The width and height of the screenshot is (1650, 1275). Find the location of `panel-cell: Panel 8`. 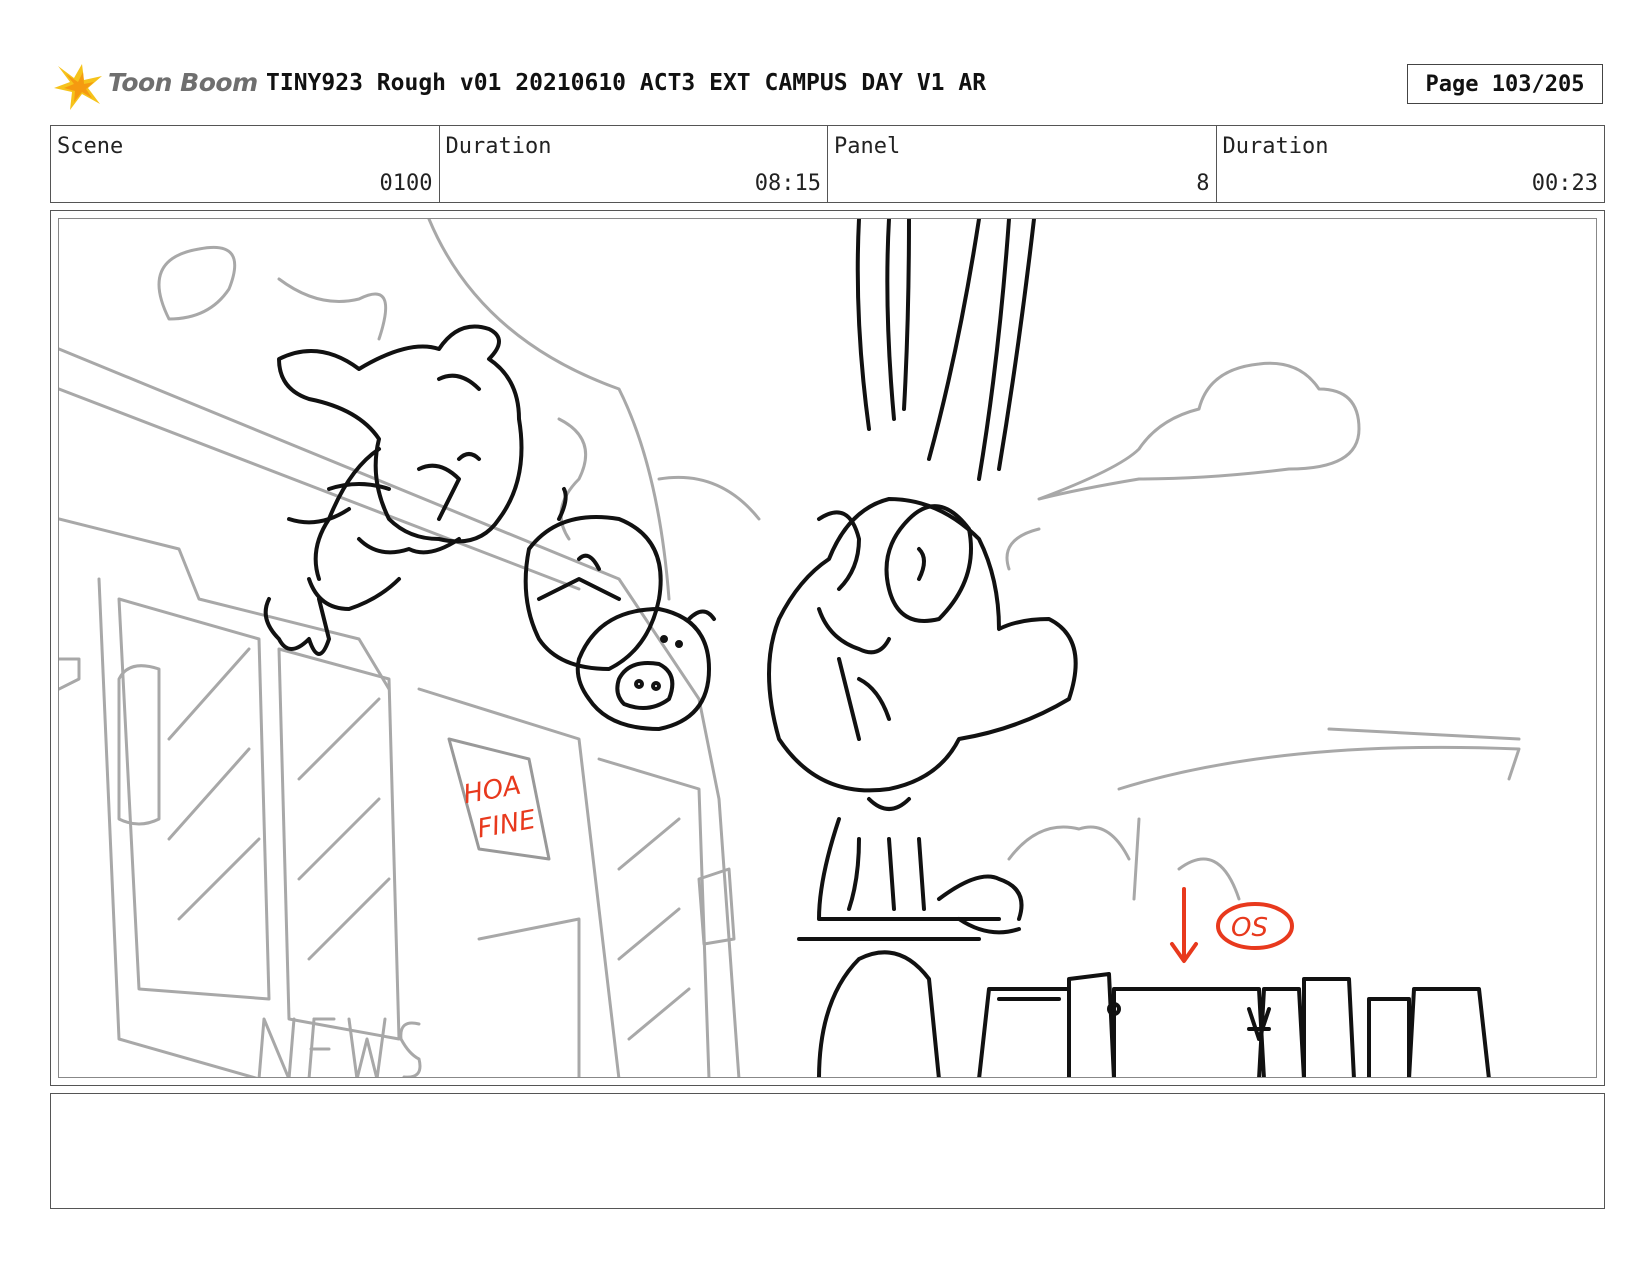

panel-cell: Panel 8 is located at coordinates (1022, 164).